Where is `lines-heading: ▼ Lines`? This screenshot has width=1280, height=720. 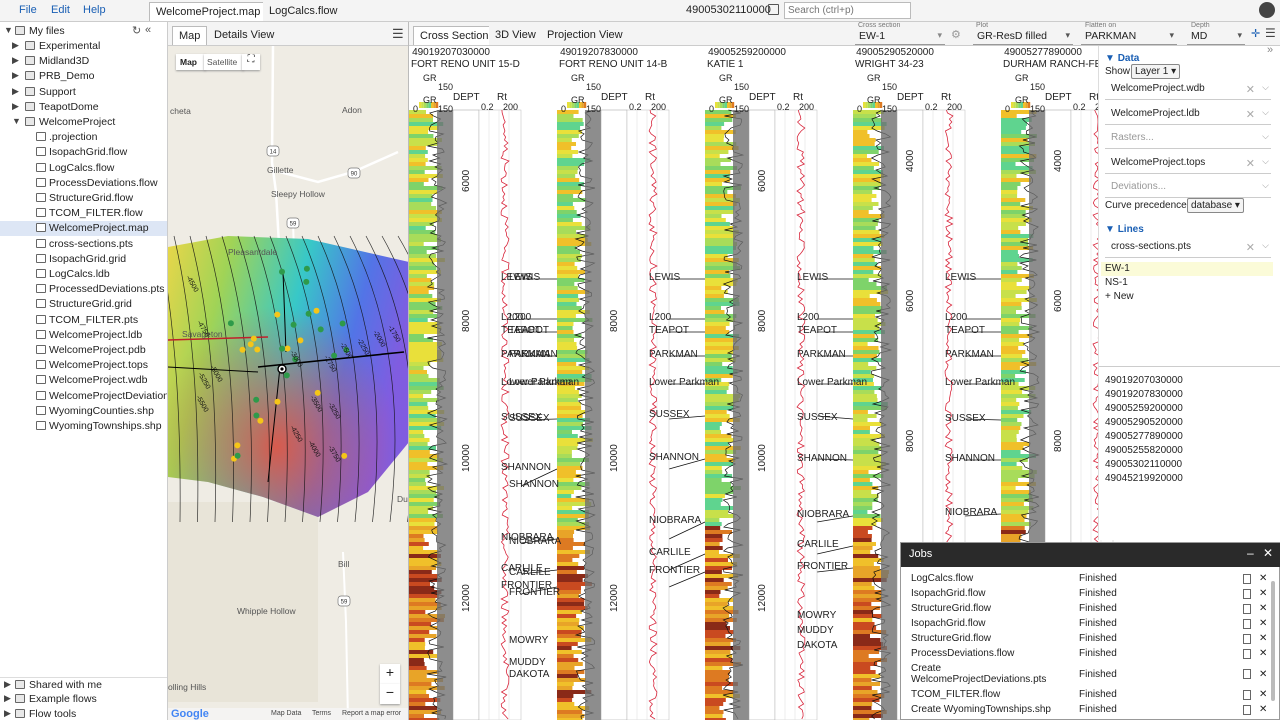
lines-heading: ▼ Lines is located at coordinates (1124, 229).